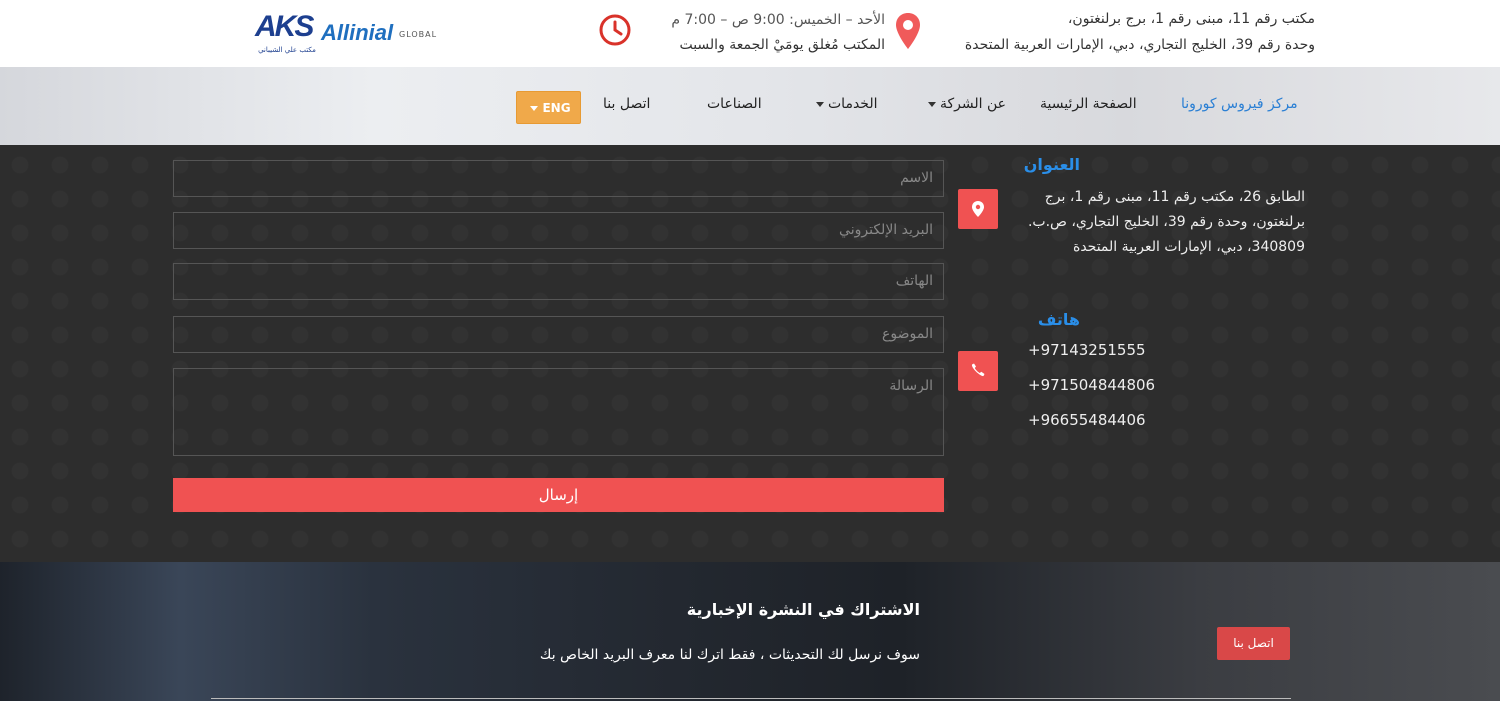 The height and width of the screenshot is (701, 1500). I want to click on phone-input: الهاتف, so click(558, 281).